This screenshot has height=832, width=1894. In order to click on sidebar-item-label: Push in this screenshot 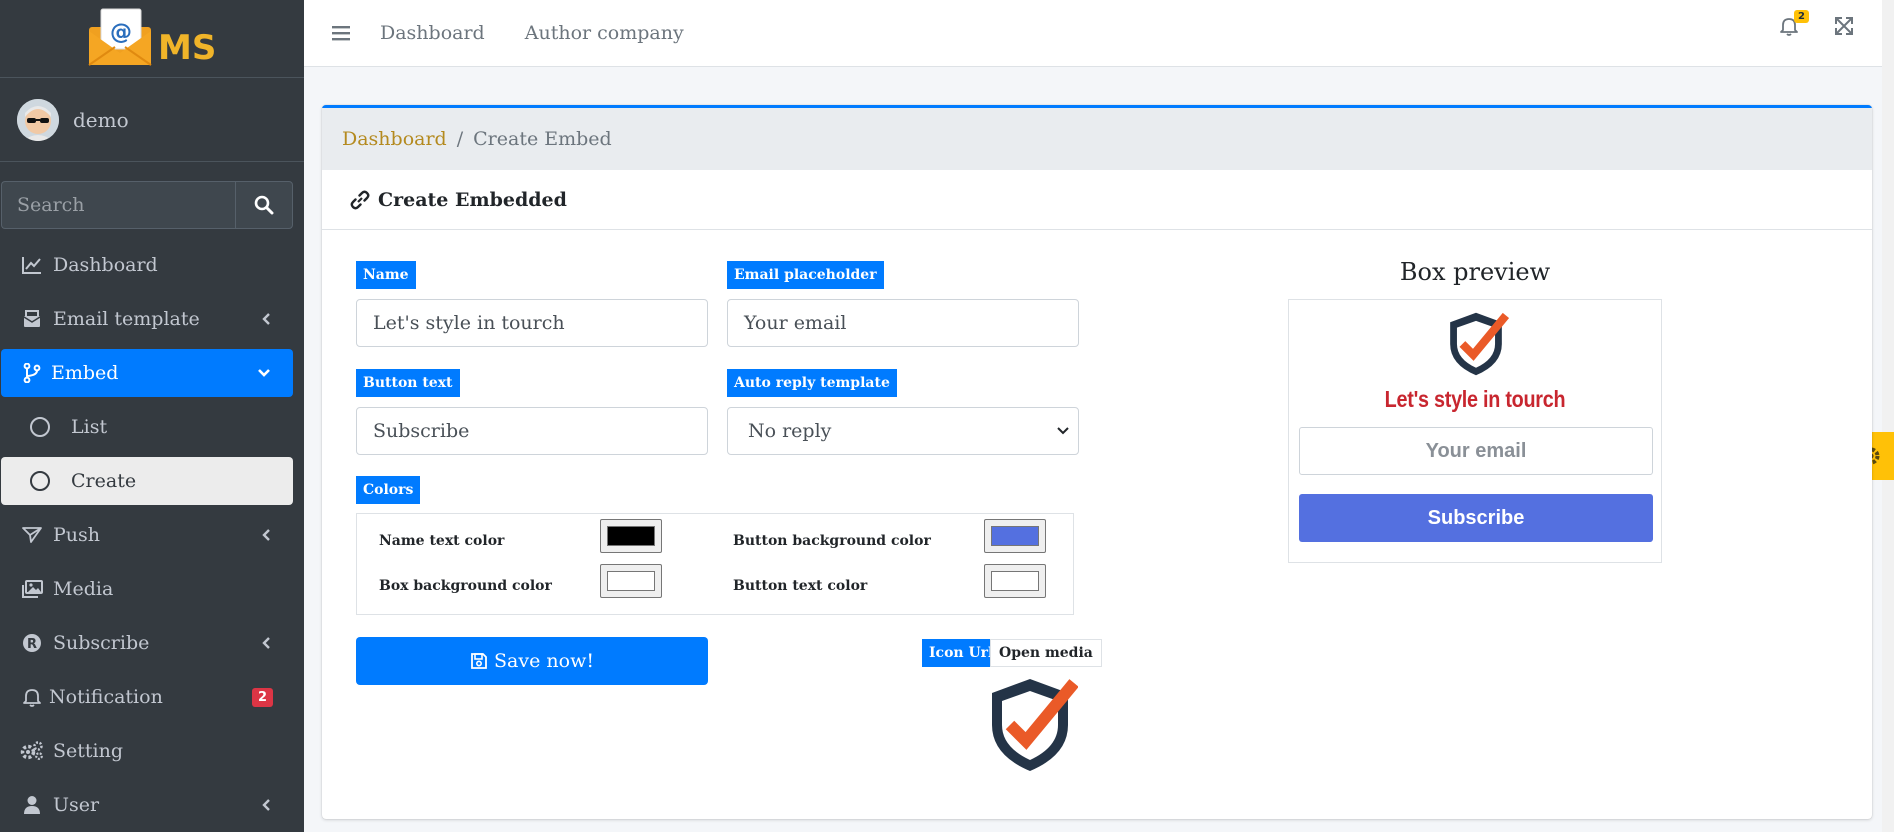, I will do `click(77, 535)`.